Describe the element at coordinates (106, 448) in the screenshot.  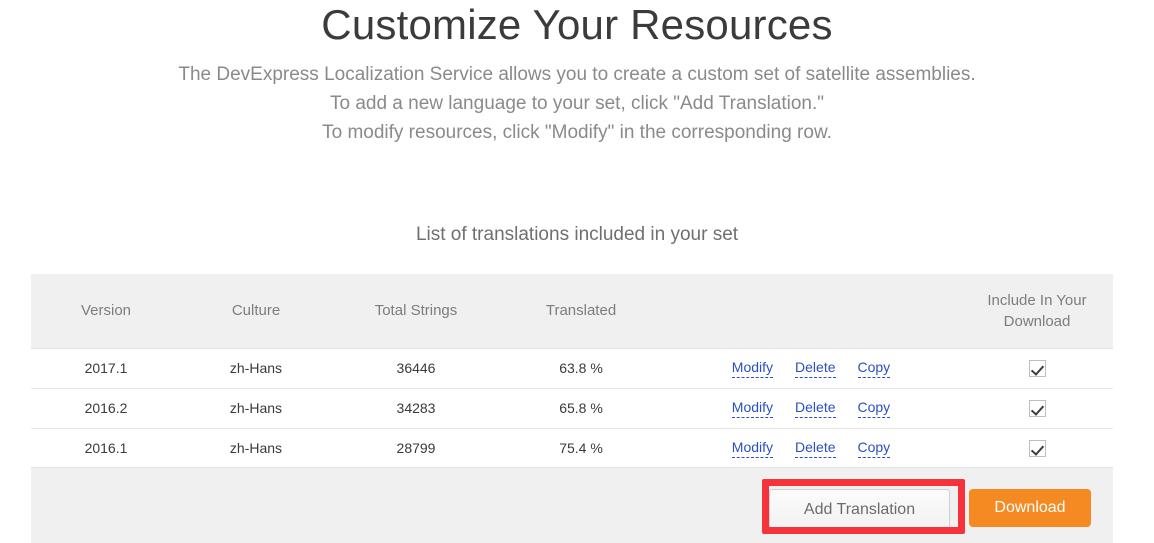
I see `cell-version: 2016.1` at that location.